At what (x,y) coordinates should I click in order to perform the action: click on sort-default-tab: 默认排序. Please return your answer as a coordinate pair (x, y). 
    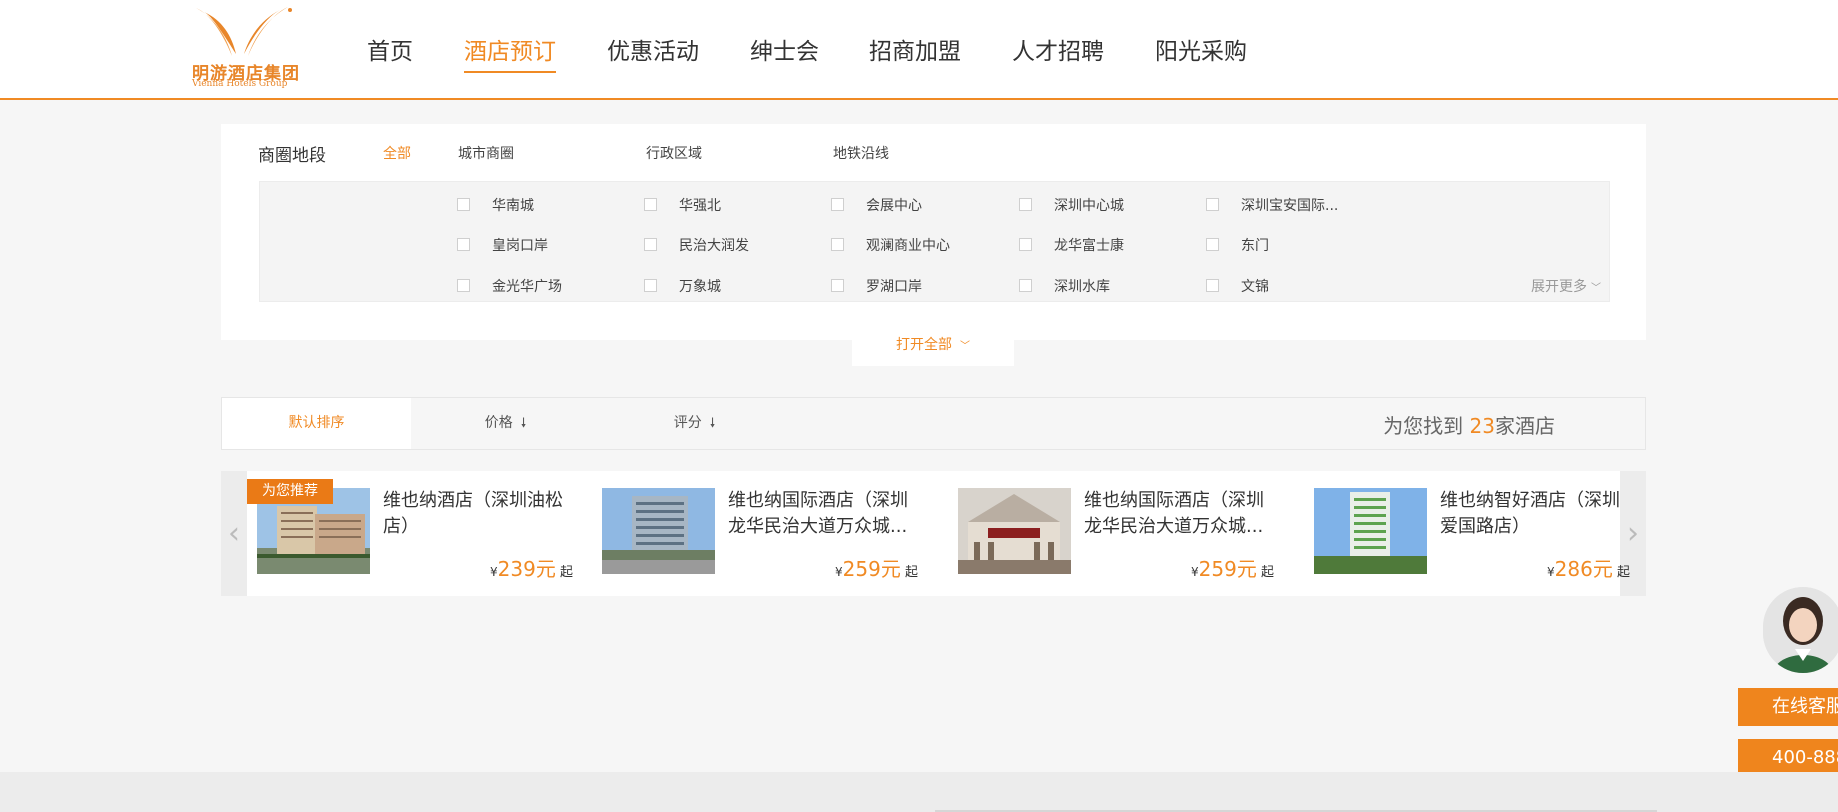
    Looking at the image, I should click on (316, 423).